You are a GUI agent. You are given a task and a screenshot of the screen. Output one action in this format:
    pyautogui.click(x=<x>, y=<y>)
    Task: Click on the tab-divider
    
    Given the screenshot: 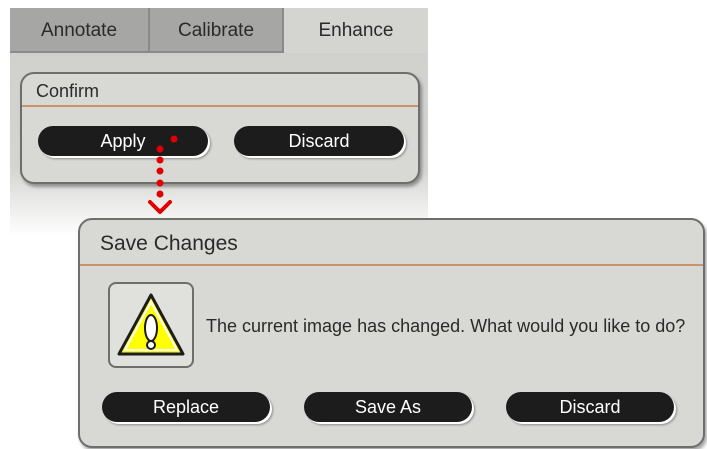 What is the action you would take?
    pyautogui.click(x=147, y=52)
    